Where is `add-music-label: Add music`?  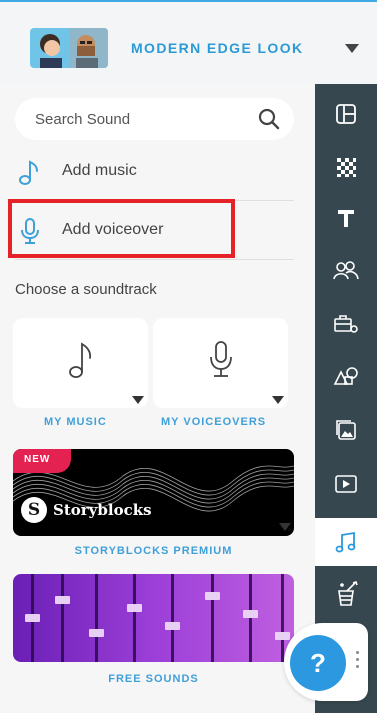 add-music-label: Add music is located at coordinates (99, 170).